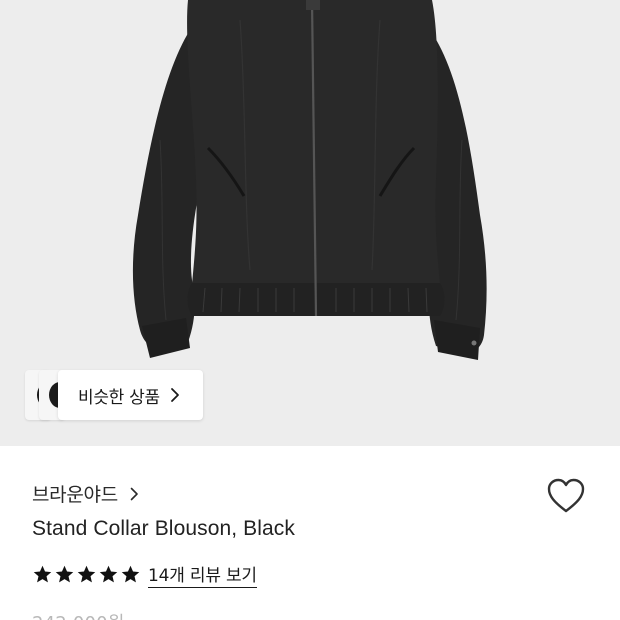  Describe the element at coordinates (144, 574) in the screenshot. I see `rating-row: 14개 리뷰 보기` at that location.